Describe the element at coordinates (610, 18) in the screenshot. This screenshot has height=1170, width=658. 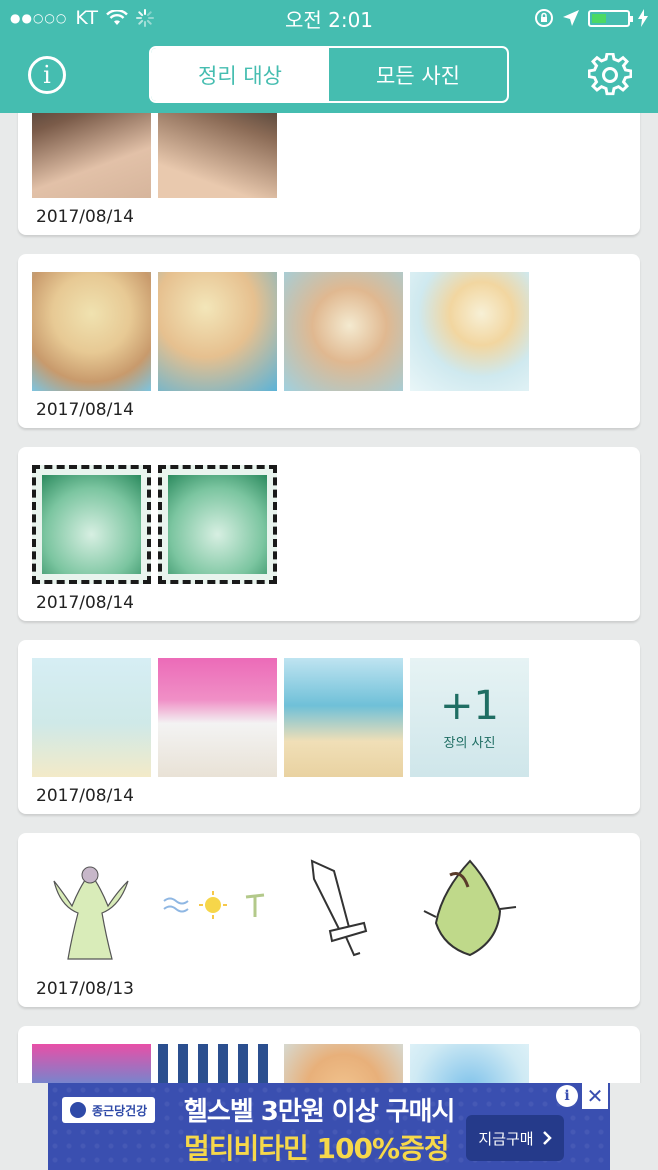
I see `battery-icon` at that location.